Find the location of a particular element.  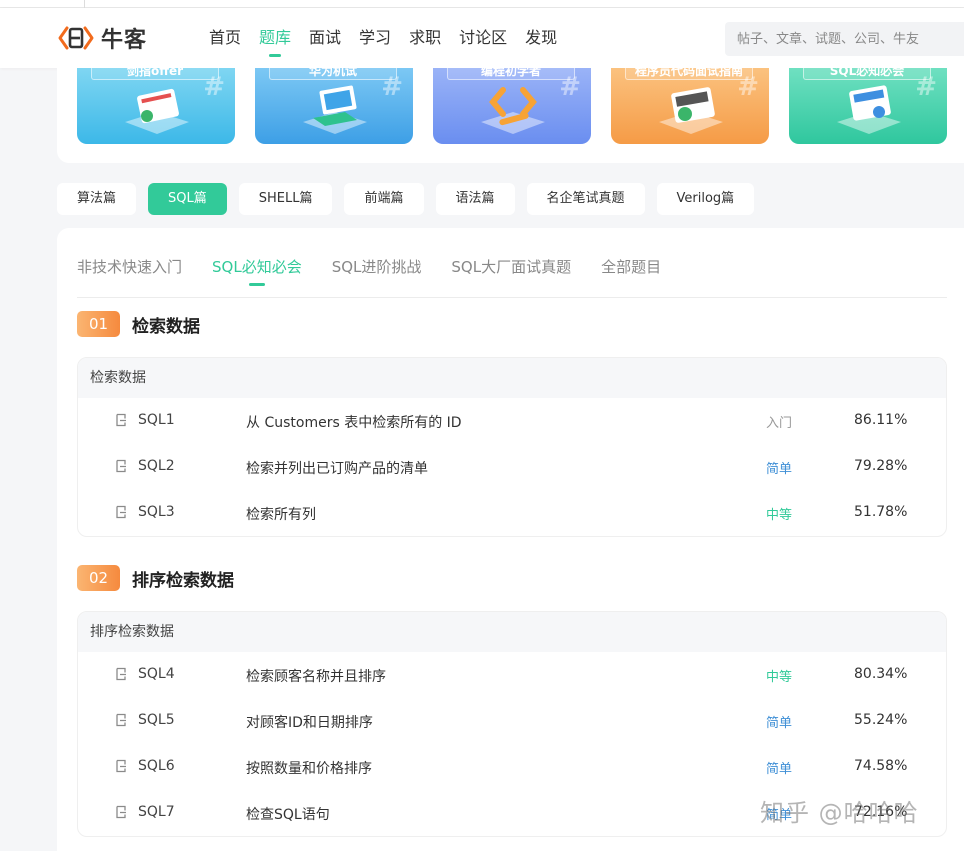

question-title-link: 按照数量和价格排序 is located at coordinates (309, 768).